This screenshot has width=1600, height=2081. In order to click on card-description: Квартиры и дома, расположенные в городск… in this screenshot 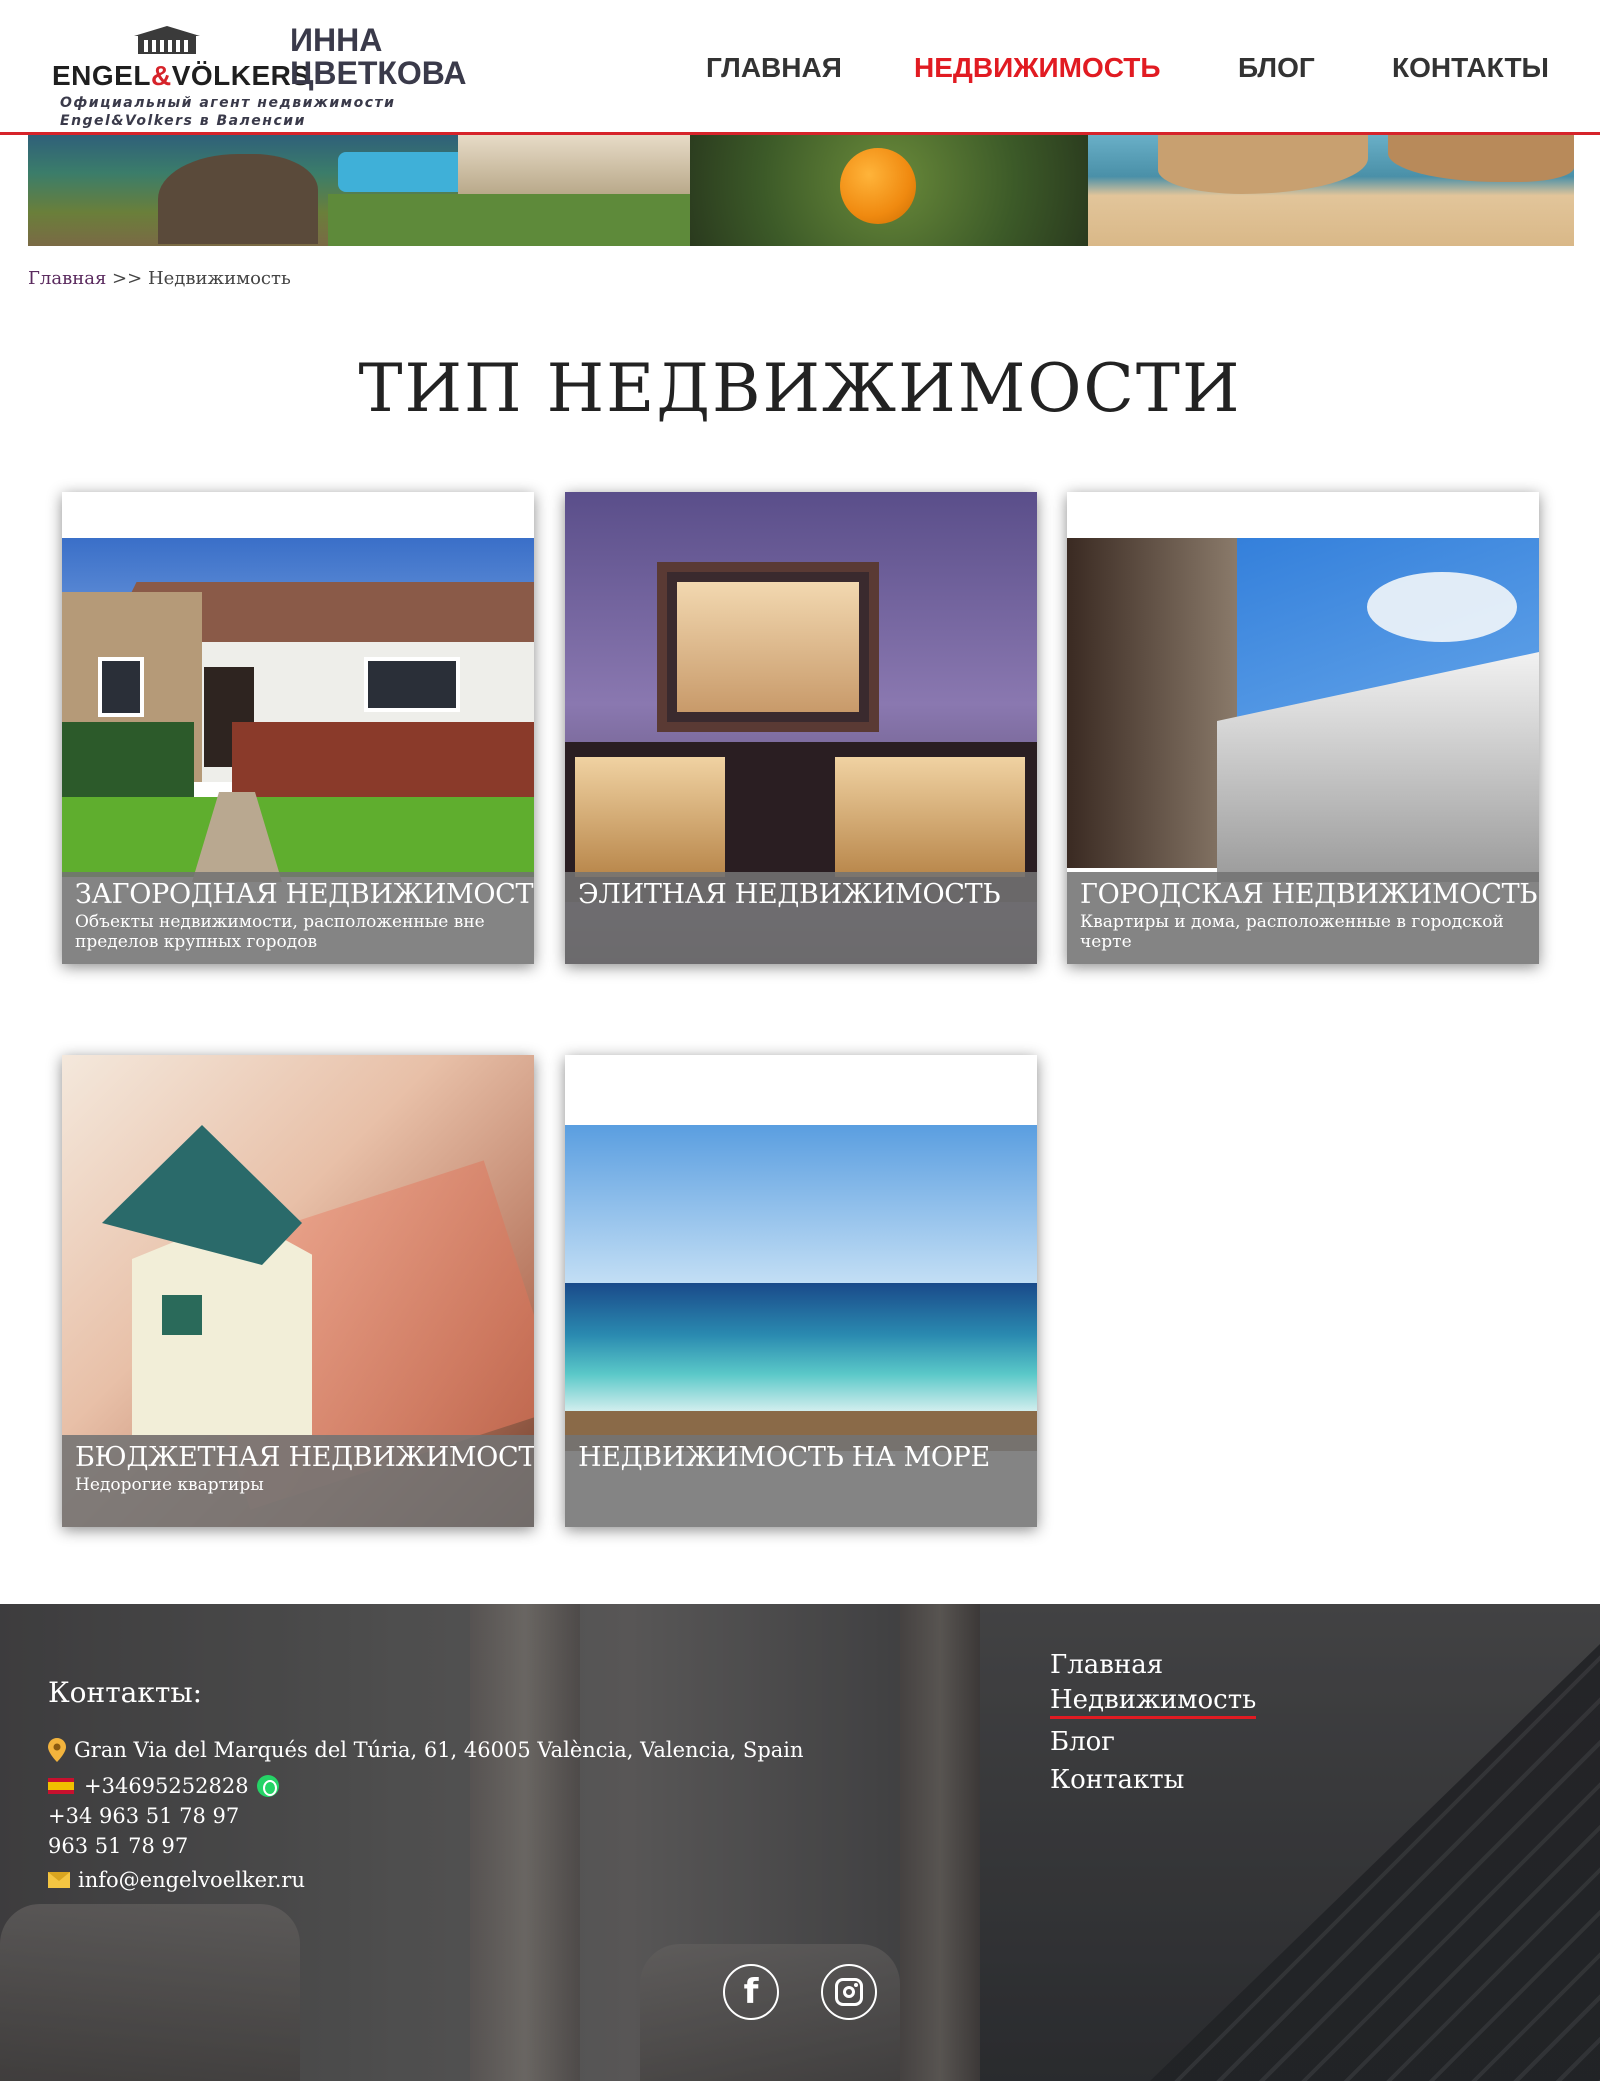, I will do `click(1292, 932)`.